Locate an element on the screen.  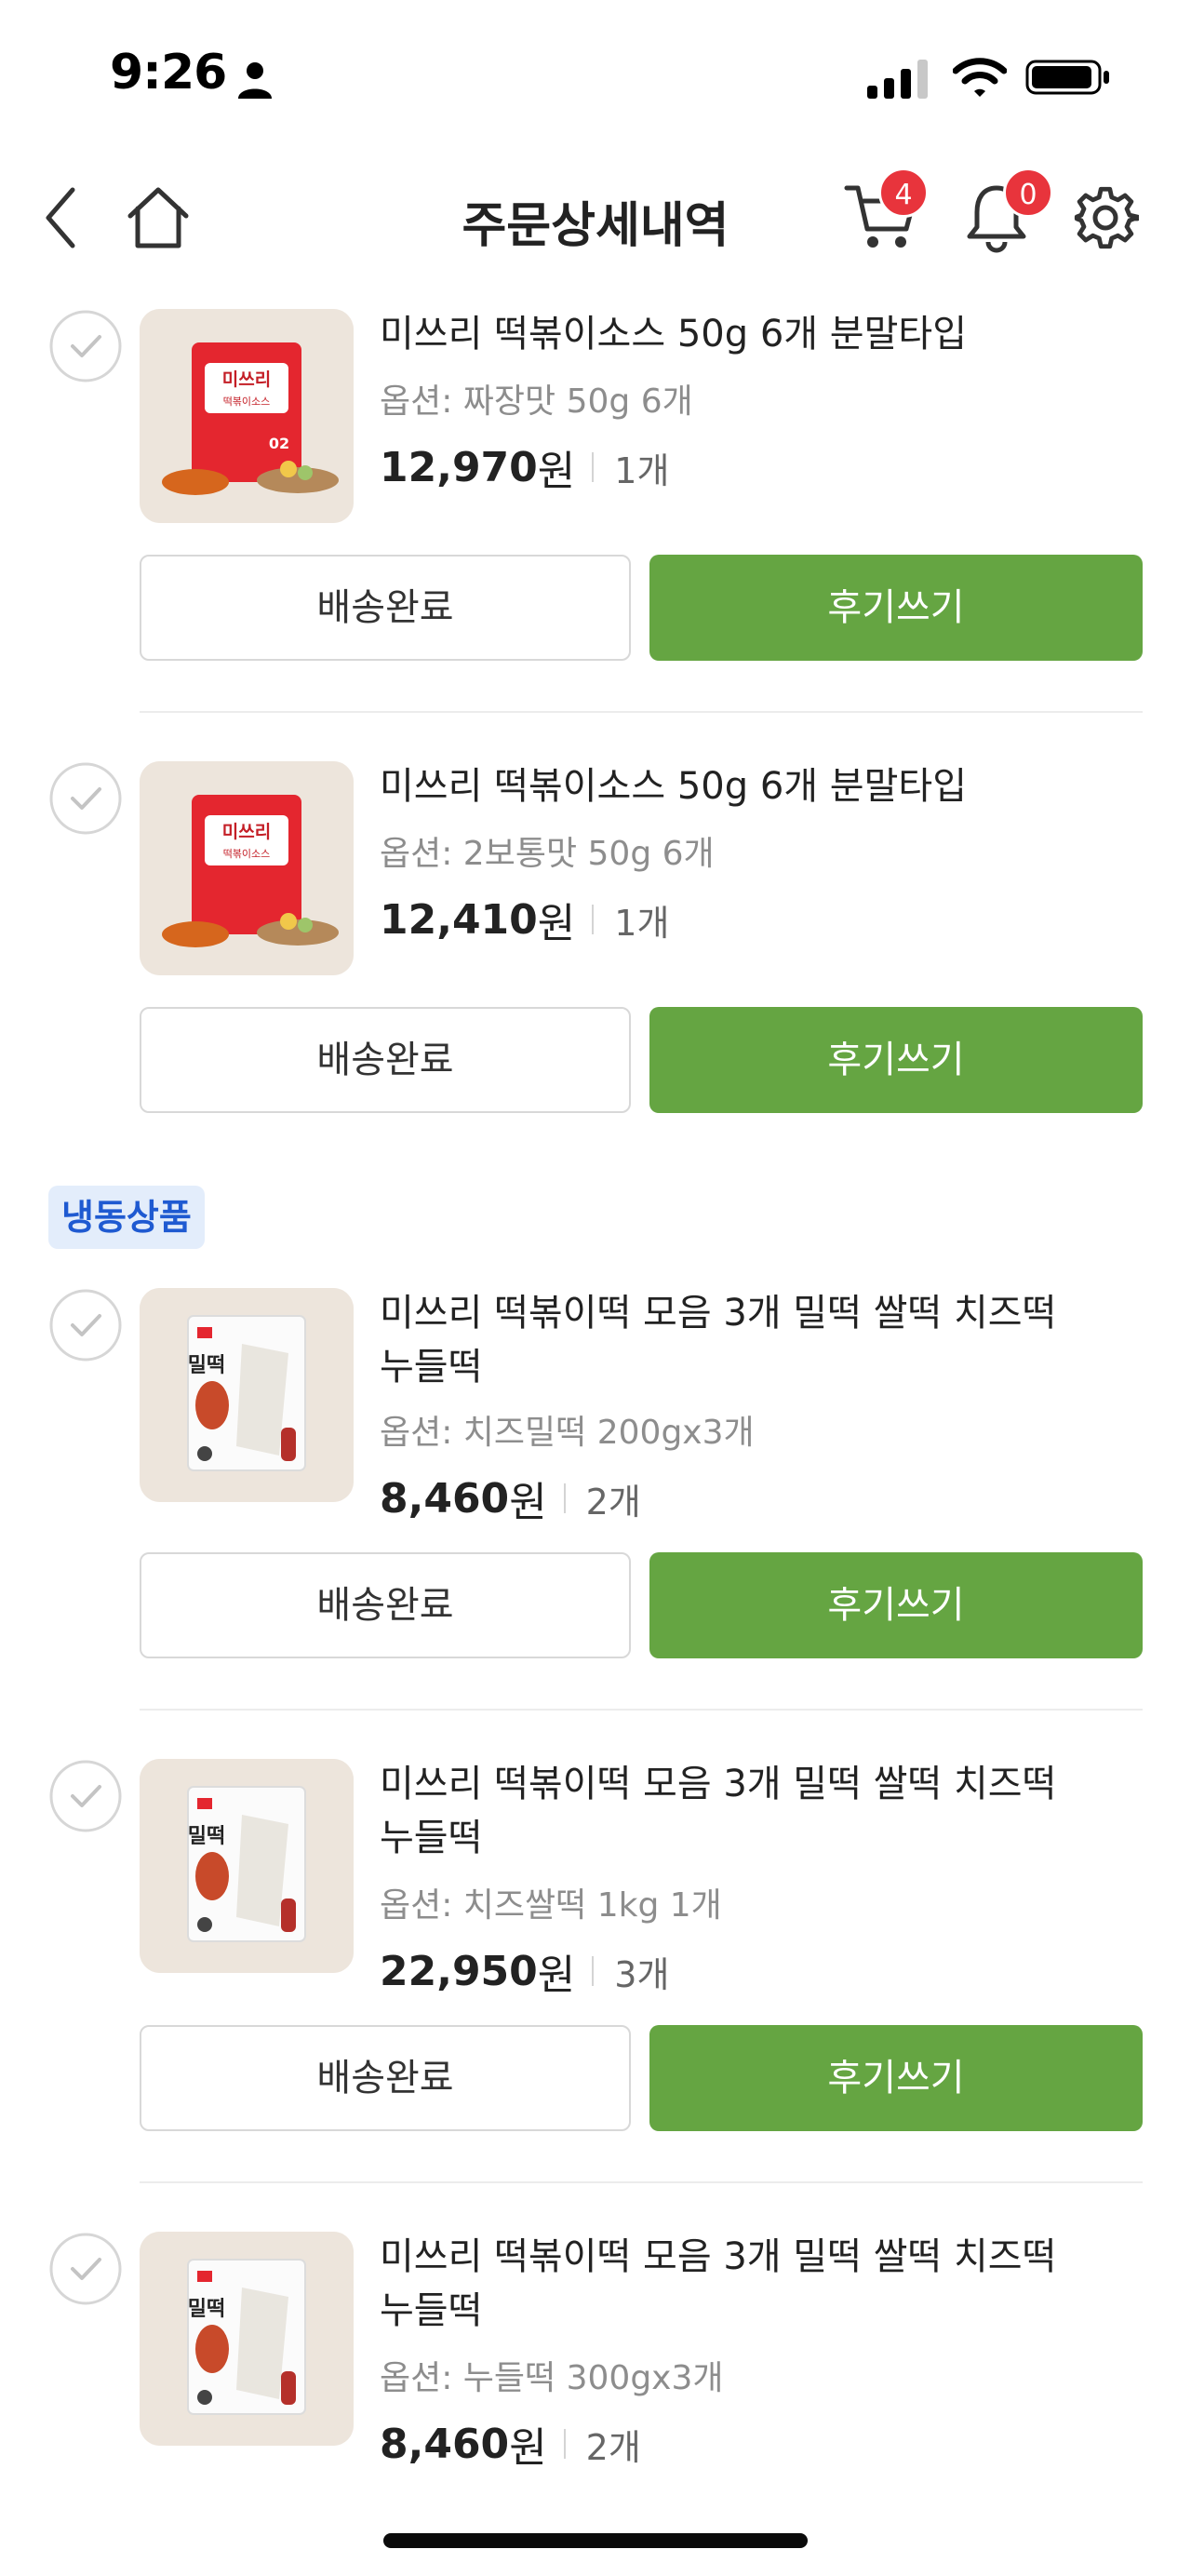
product-option: 옵션: 치즈쌀떡 1kg 1개 is located at coordinates (551, 1905).